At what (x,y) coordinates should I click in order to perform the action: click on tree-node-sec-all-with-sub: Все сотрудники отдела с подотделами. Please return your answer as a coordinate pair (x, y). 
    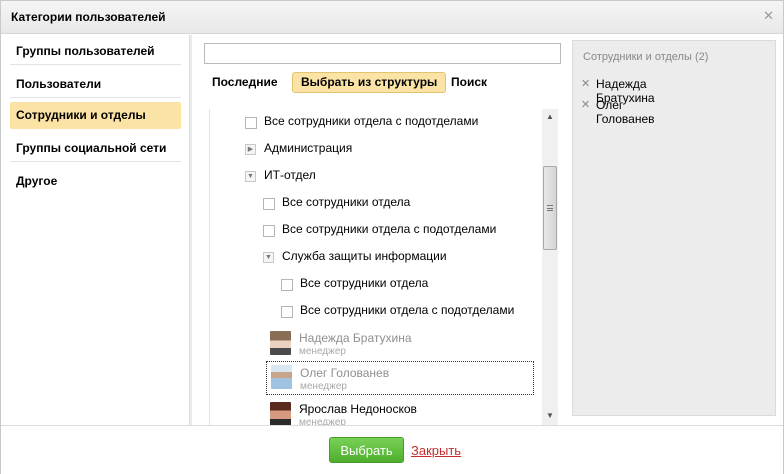
    Looking at the image, I should click on (408, 313).